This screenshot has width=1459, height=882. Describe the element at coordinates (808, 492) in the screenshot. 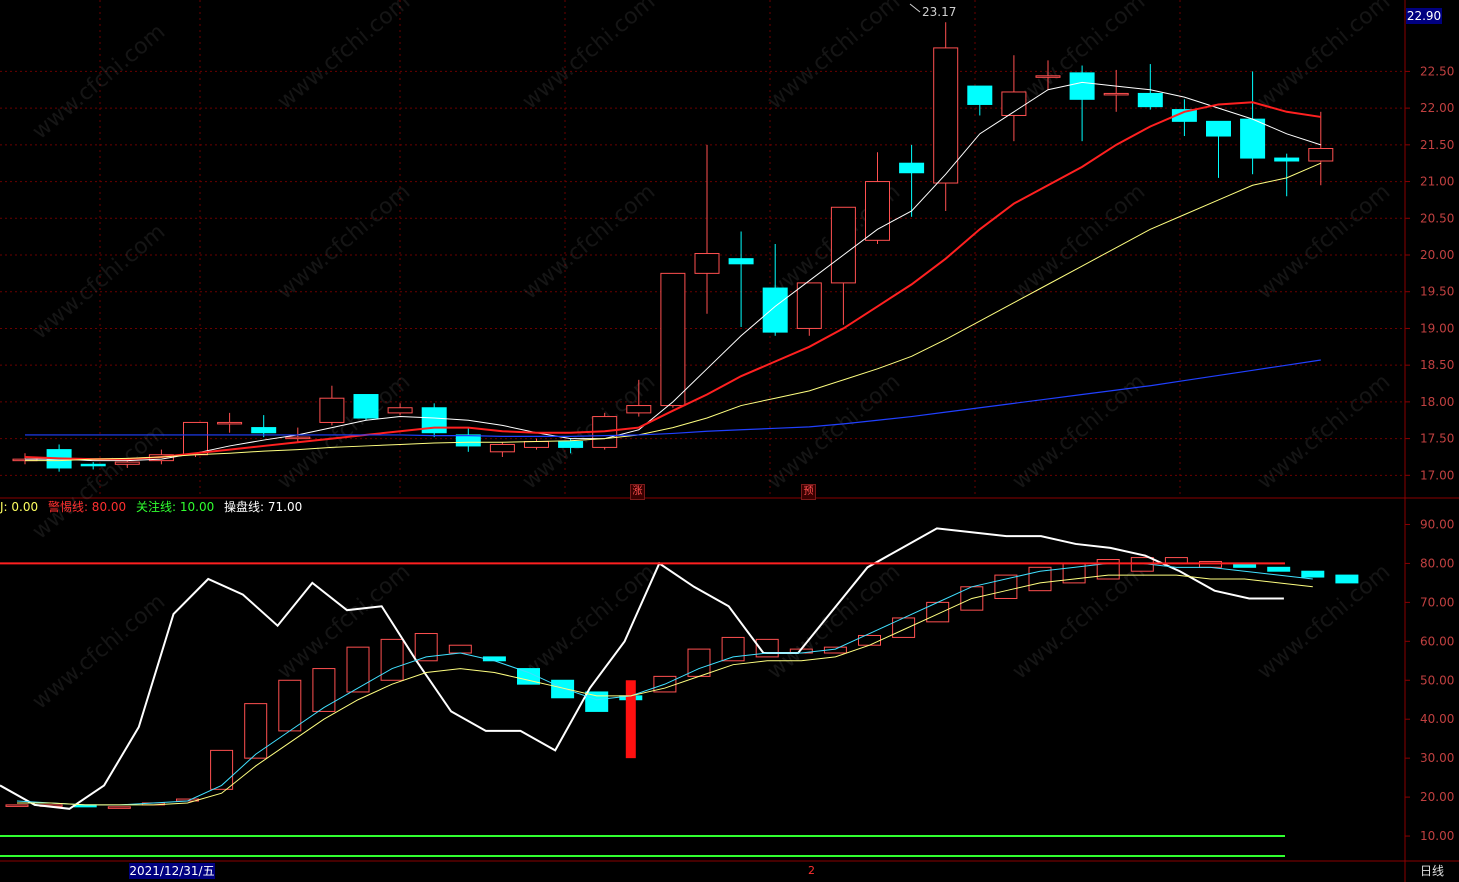

I see `tag-forecast: 预` at that location.